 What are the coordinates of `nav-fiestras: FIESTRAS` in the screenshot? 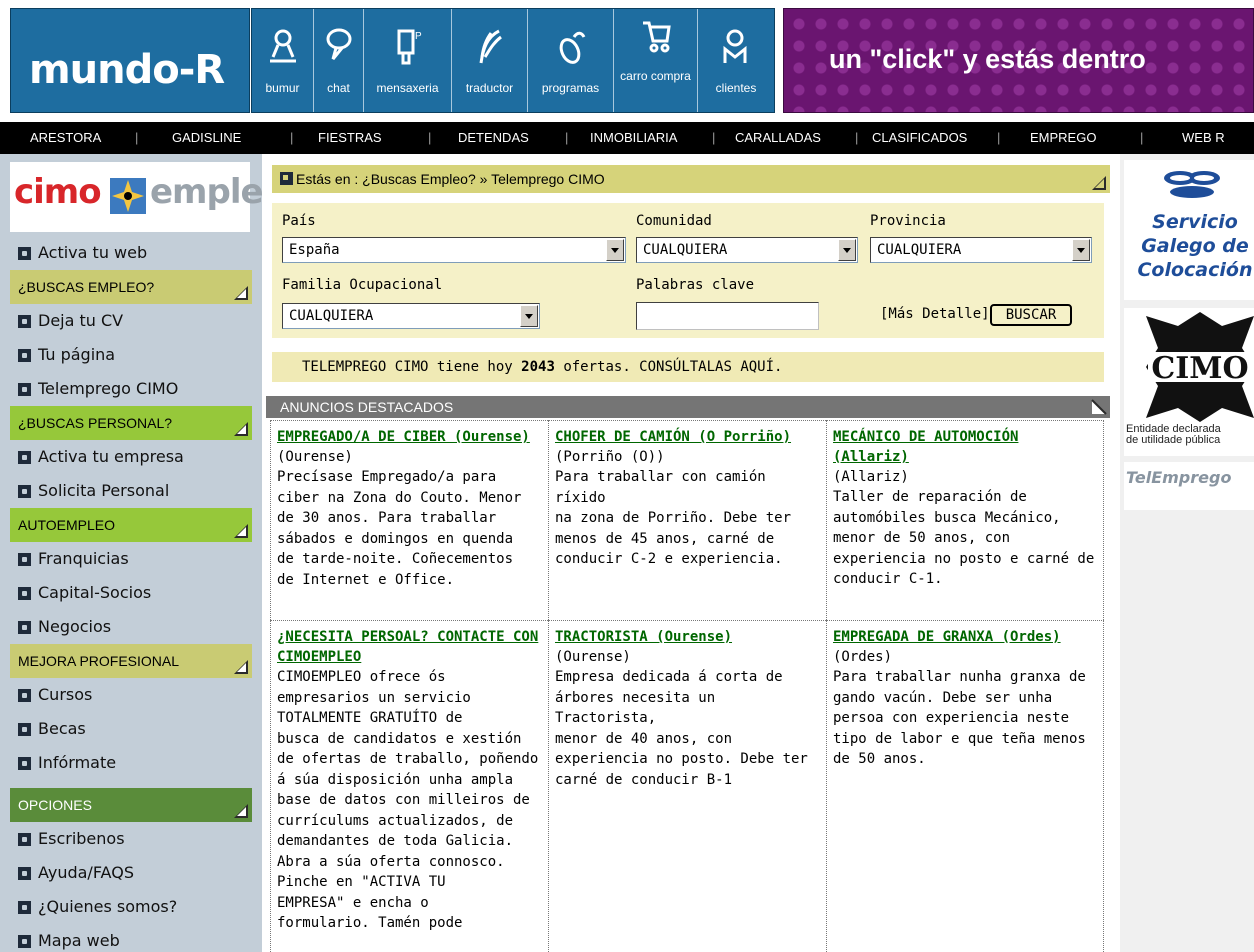 It's located at (350, 138).